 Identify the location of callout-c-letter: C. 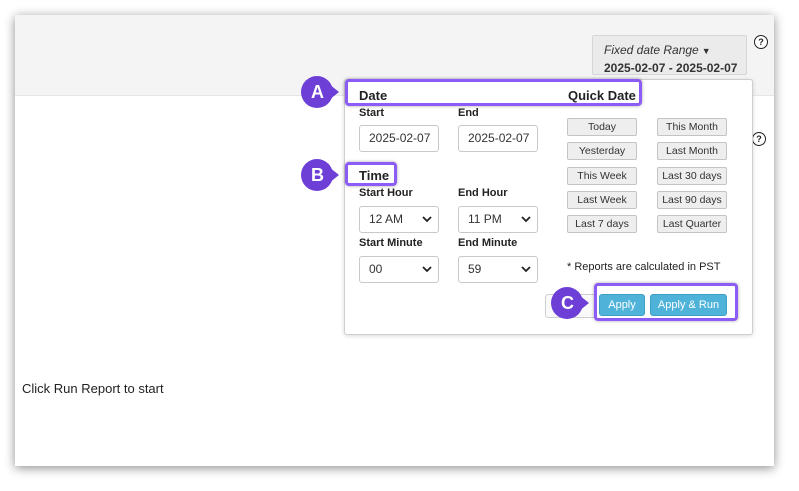
(567, 303).